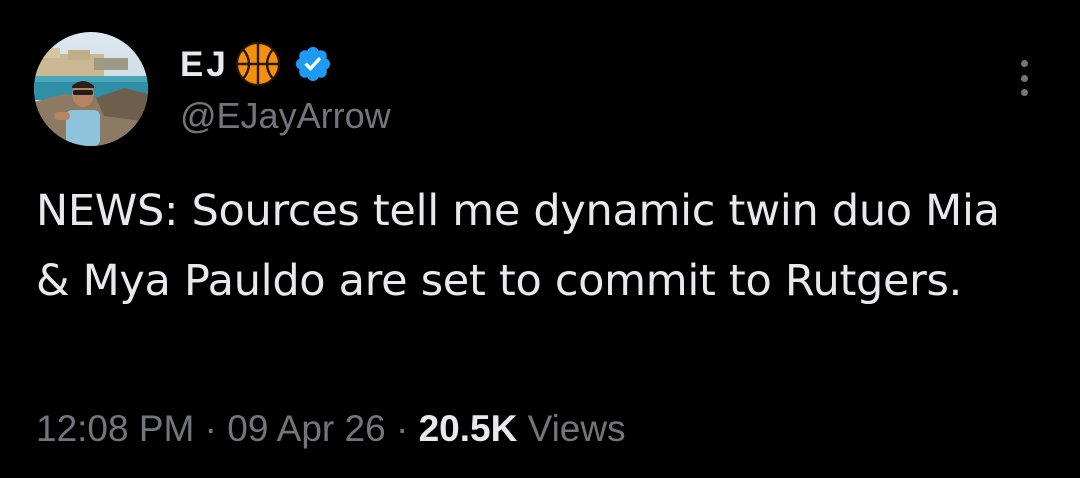 This screenshot has height=478, width=1080. Describe the element at coordinates (115, 428) in the screenshot. I see `tweet-time: 12:08 PM` at that location.